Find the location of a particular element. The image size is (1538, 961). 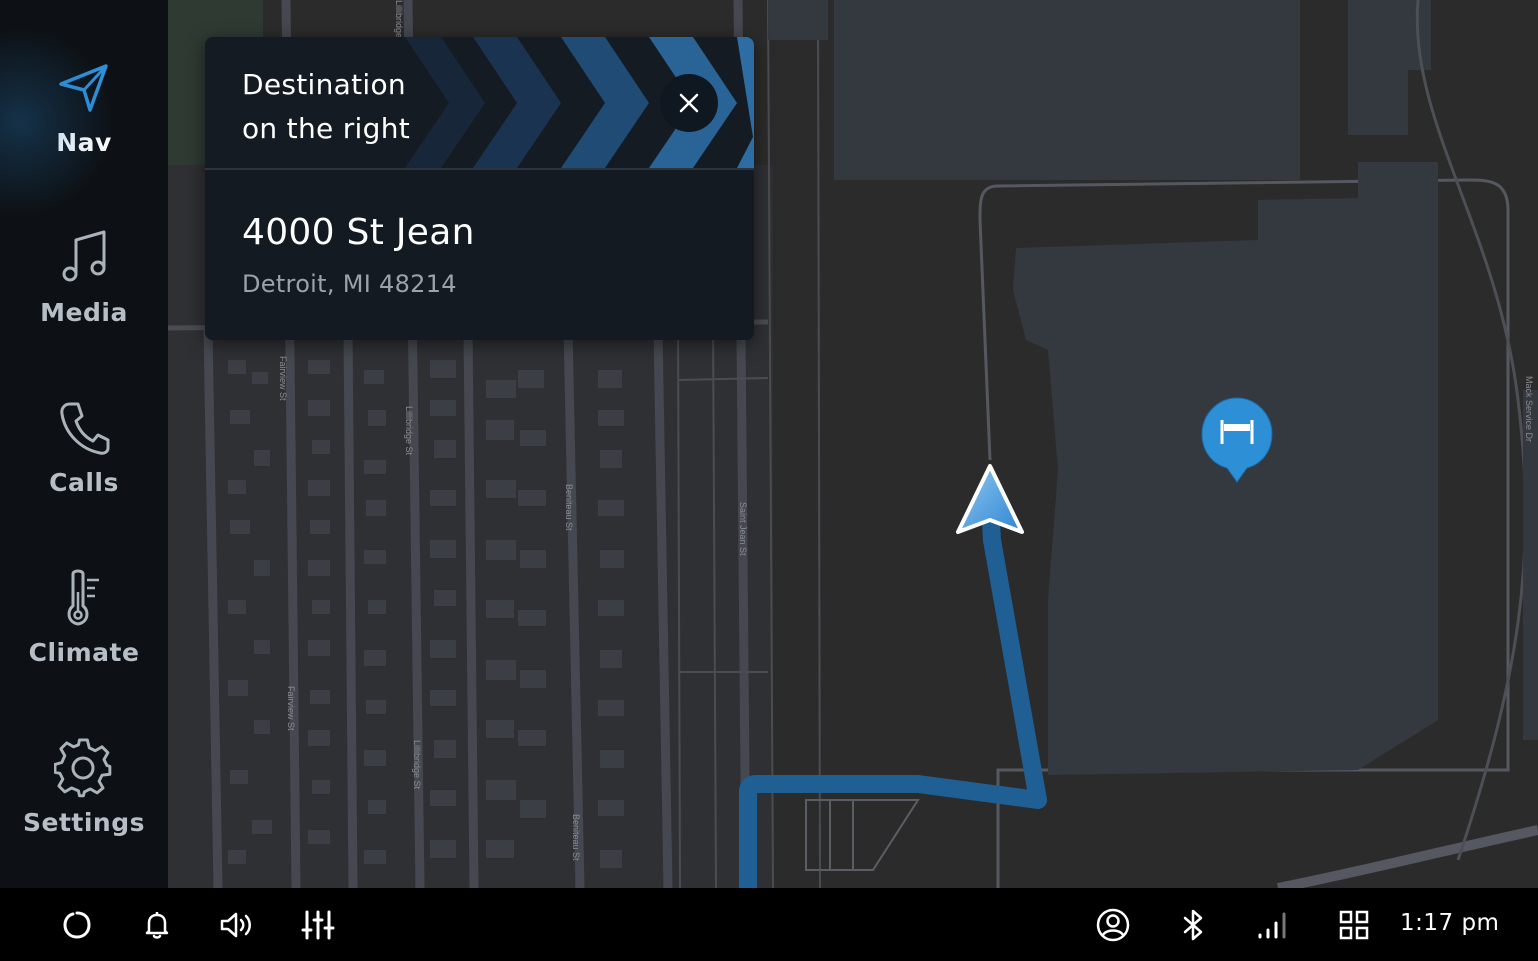

maneuver-line-1: Destination is located at coordinates (324, 84).